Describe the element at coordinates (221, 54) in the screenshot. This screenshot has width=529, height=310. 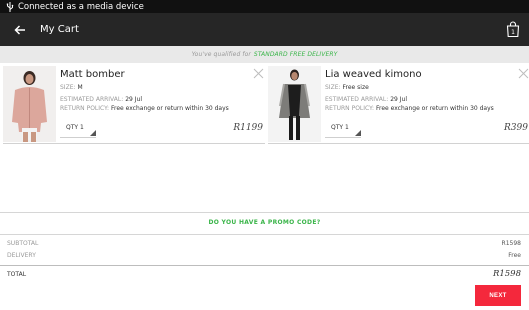
I see `banner-prefix: You've qualified for` at that location.